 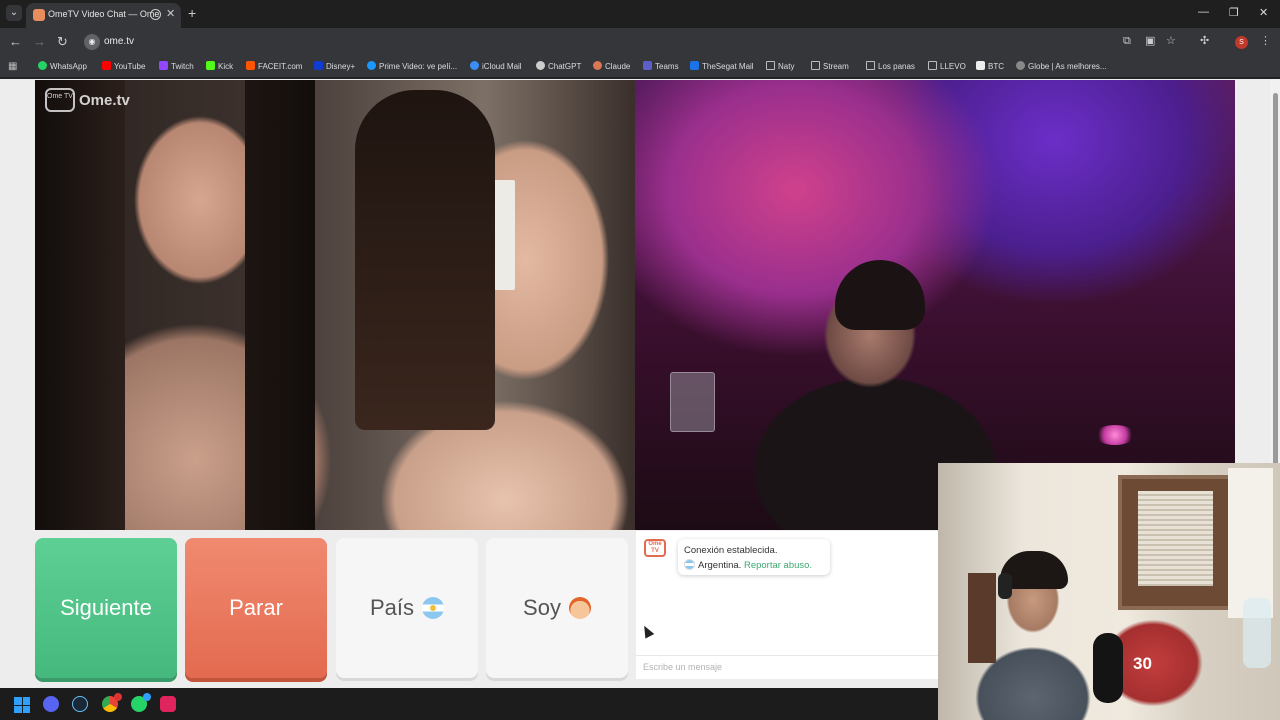 I want to click on tab-ometv: OmeTV Video Chat — Ome ✕, so click(x=103, y=15).